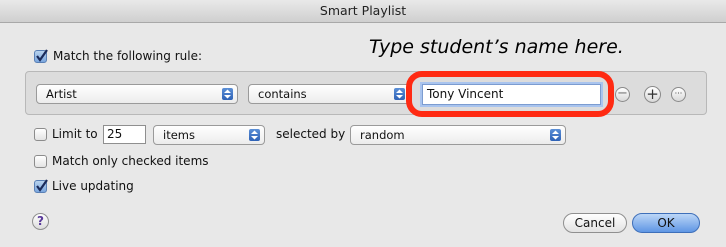 This screenshot has height=247, width=726. Describe the element at coordinates (40, 221) in the screenshot. I see `help-button: ?` at that location.